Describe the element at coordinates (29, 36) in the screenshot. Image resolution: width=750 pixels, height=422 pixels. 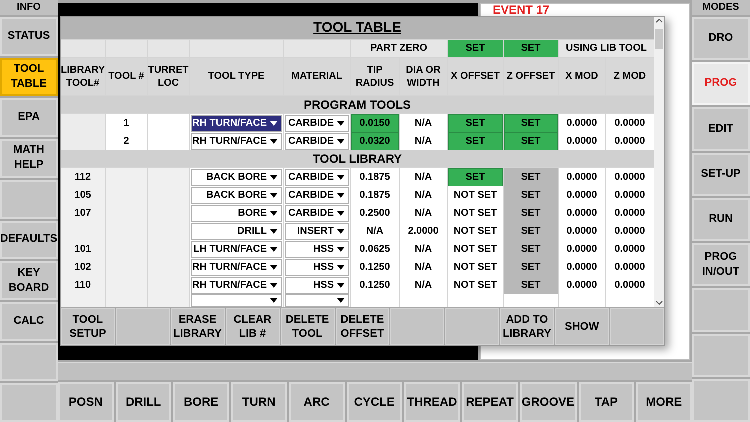
I see `sidebar-button: STATUS` at that location.